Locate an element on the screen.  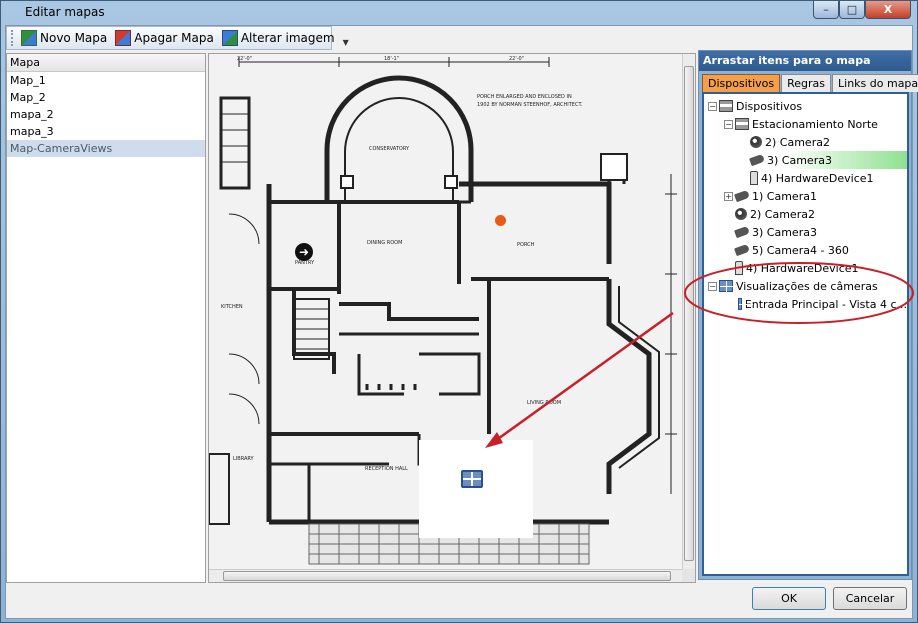
toolbar-overflow-chevron-icon: ▼ is located at coordinates (346, 38).